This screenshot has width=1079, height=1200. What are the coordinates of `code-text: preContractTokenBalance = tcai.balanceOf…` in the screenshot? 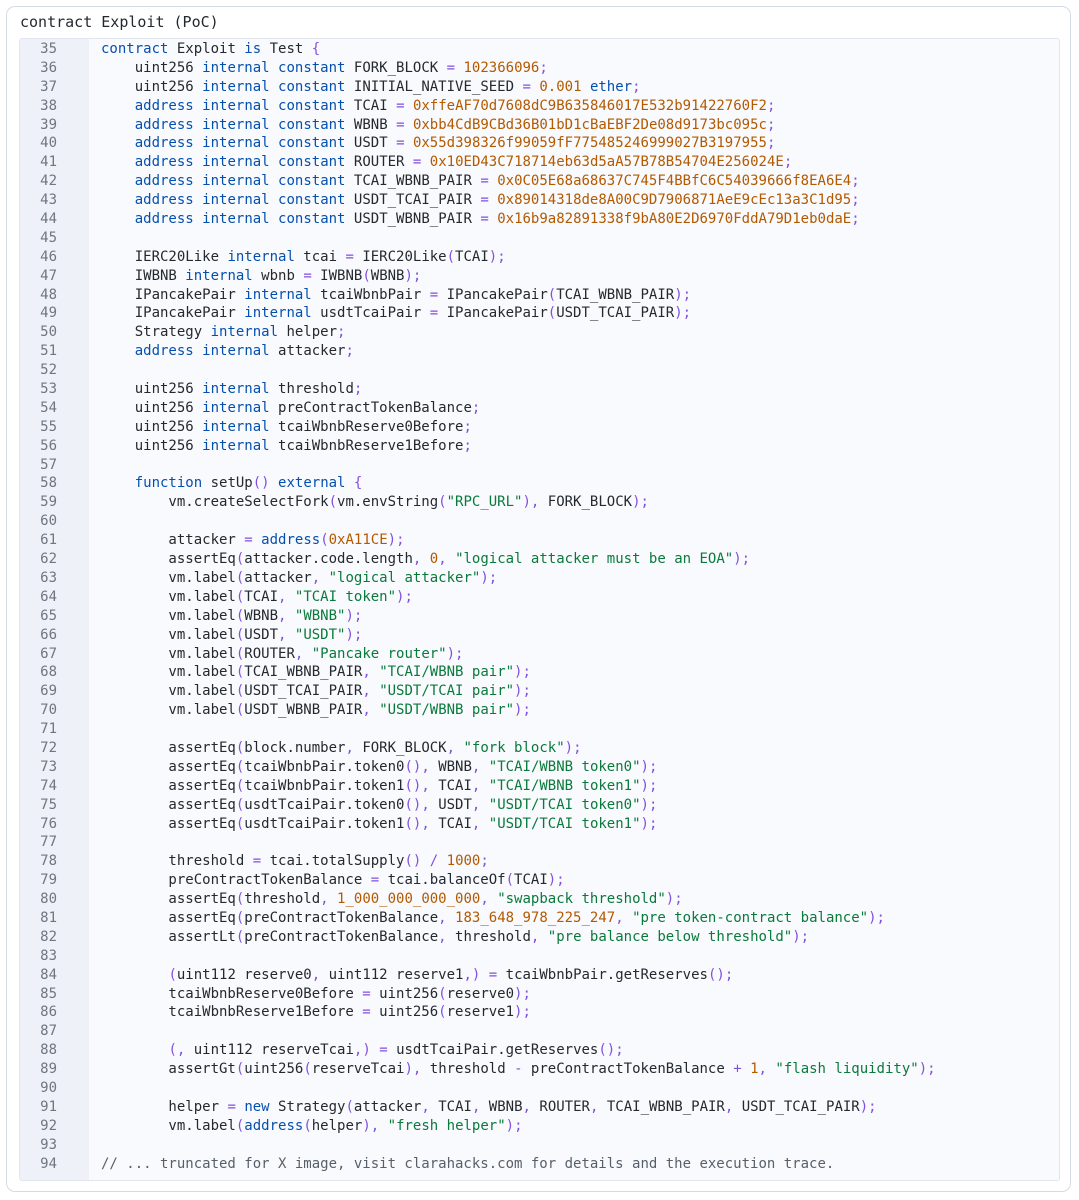 It's located at (333, 880).